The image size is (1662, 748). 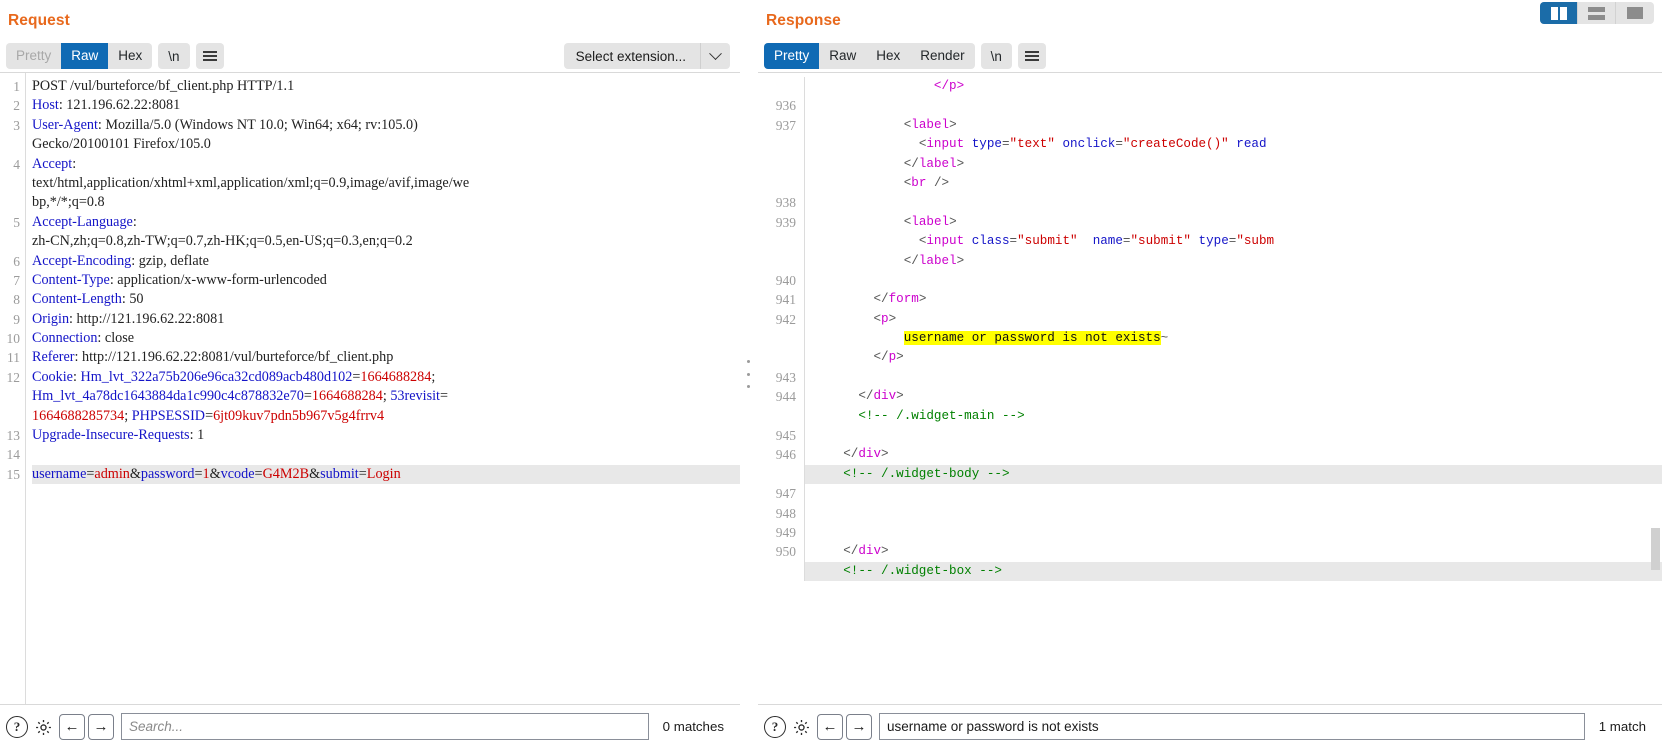 I want to click on request-menu-button, so click(x=209, y=56).